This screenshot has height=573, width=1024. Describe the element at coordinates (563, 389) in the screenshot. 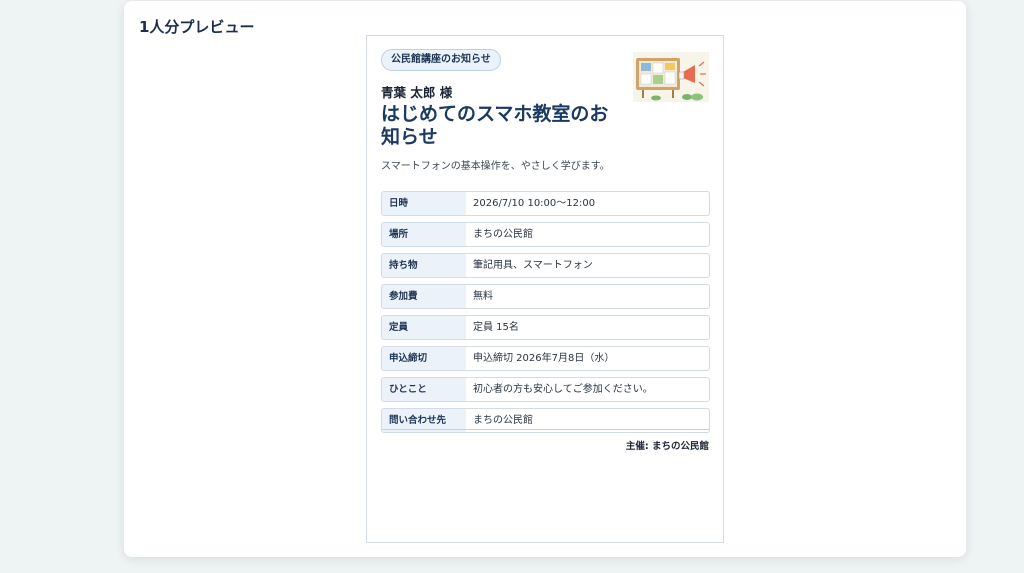

I see `detail-value: 初心者の方も安心してご参加ください。` at that location.